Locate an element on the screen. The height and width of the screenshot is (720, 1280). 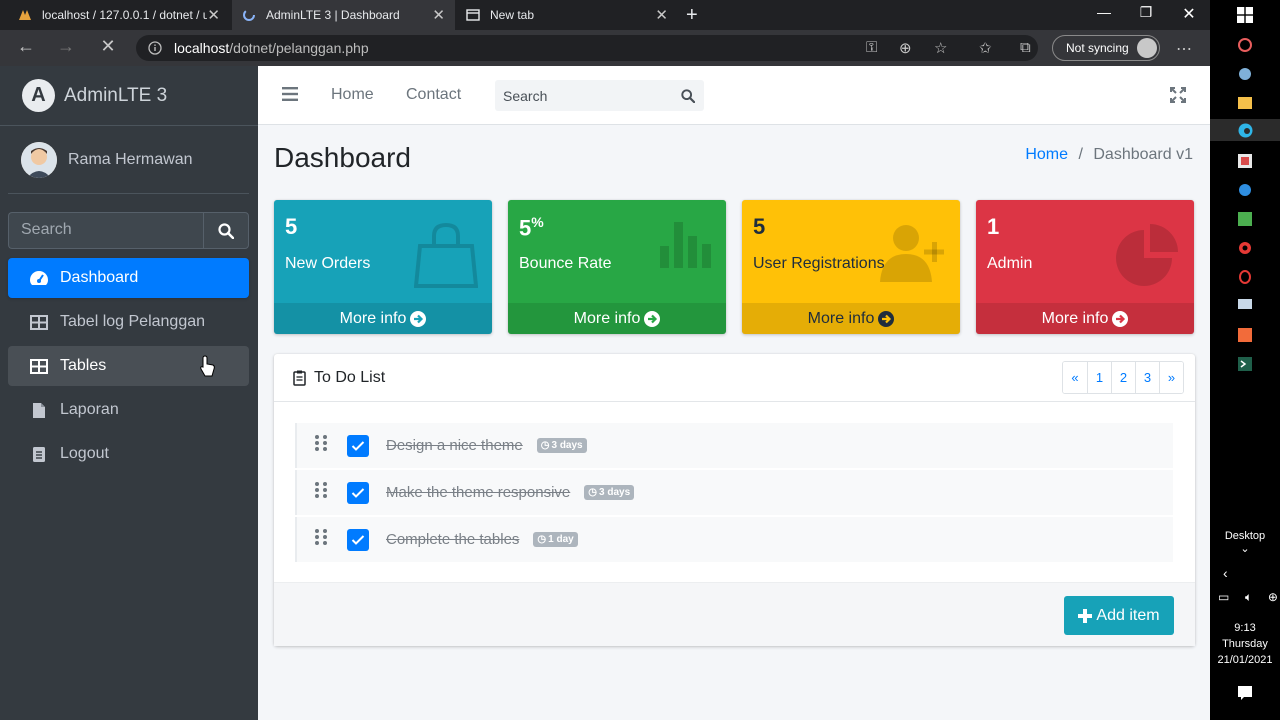
sidebar-search: Search is located at coordinates (128, 230).